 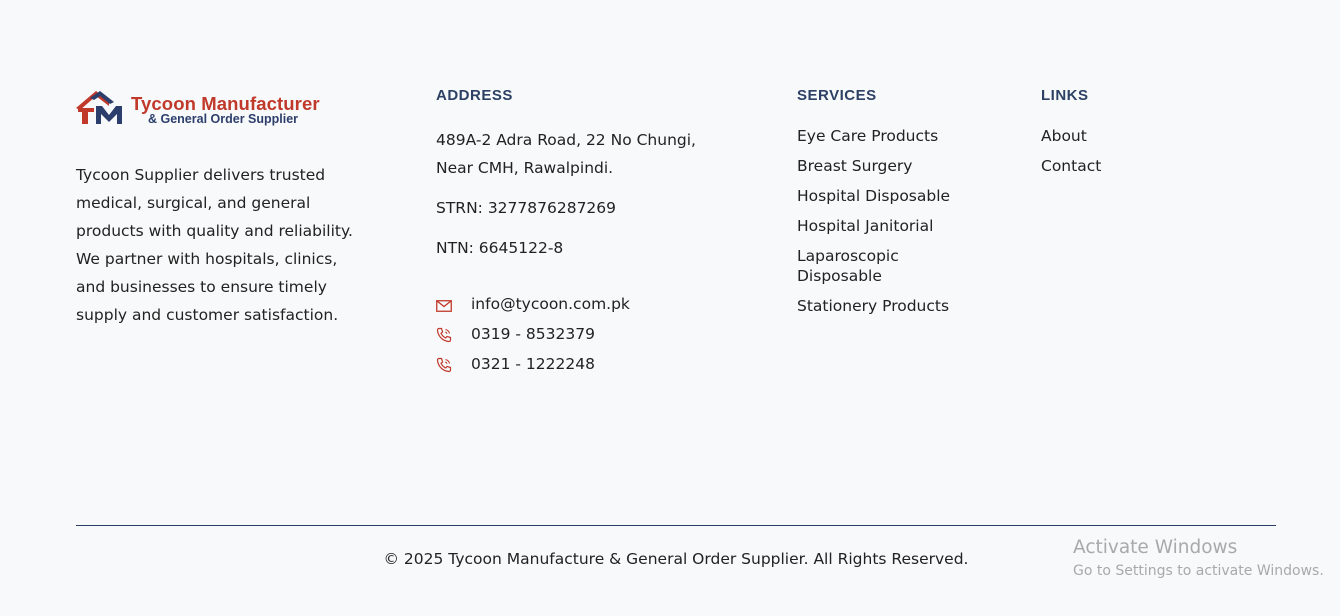 I want to click on service-link-breast-surgery: Breast Surgery, so click(x=884, y=166).